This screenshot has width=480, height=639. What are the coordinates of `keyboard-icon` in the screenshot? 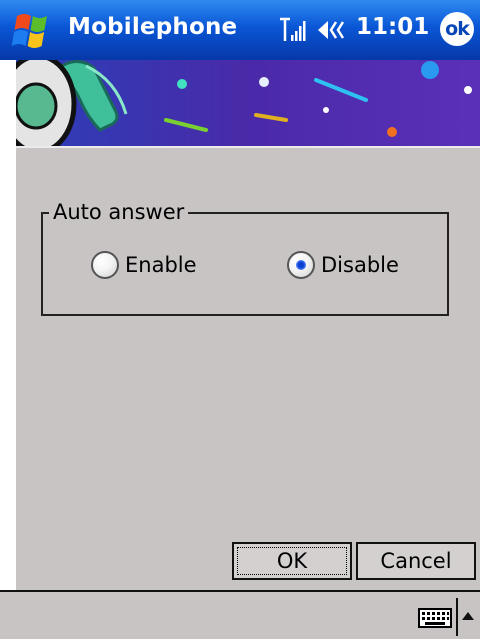 It's located at (435, 618).